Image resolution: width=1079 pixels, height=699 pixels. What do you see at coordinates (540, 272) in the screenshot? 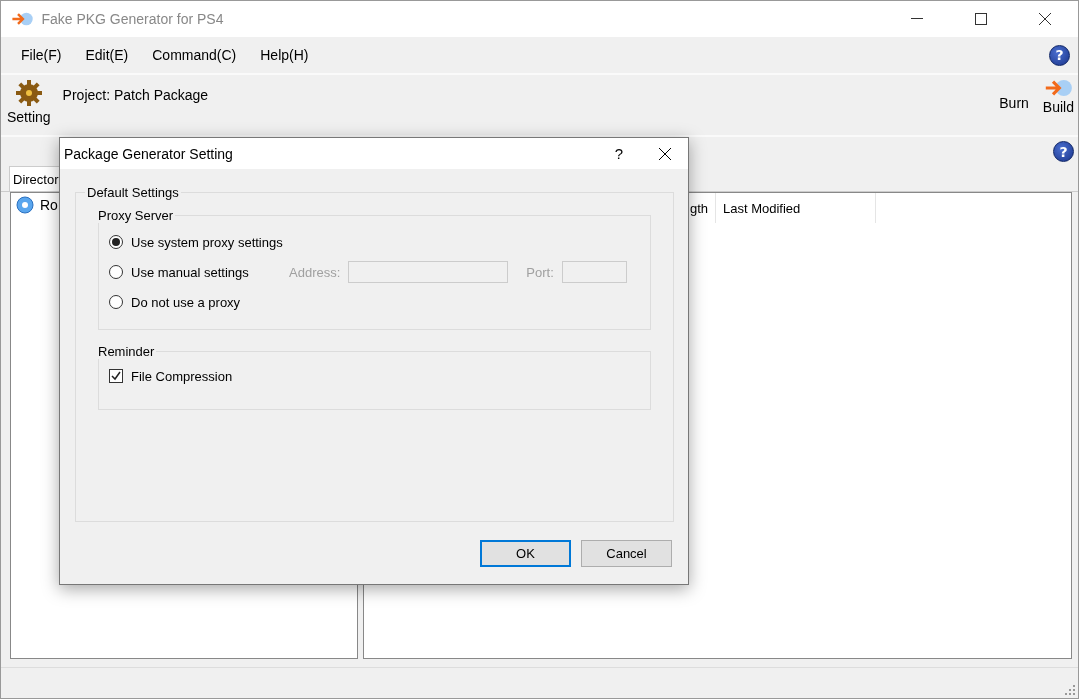
I see `port-label: Port:` at bounding box center [540, 272].